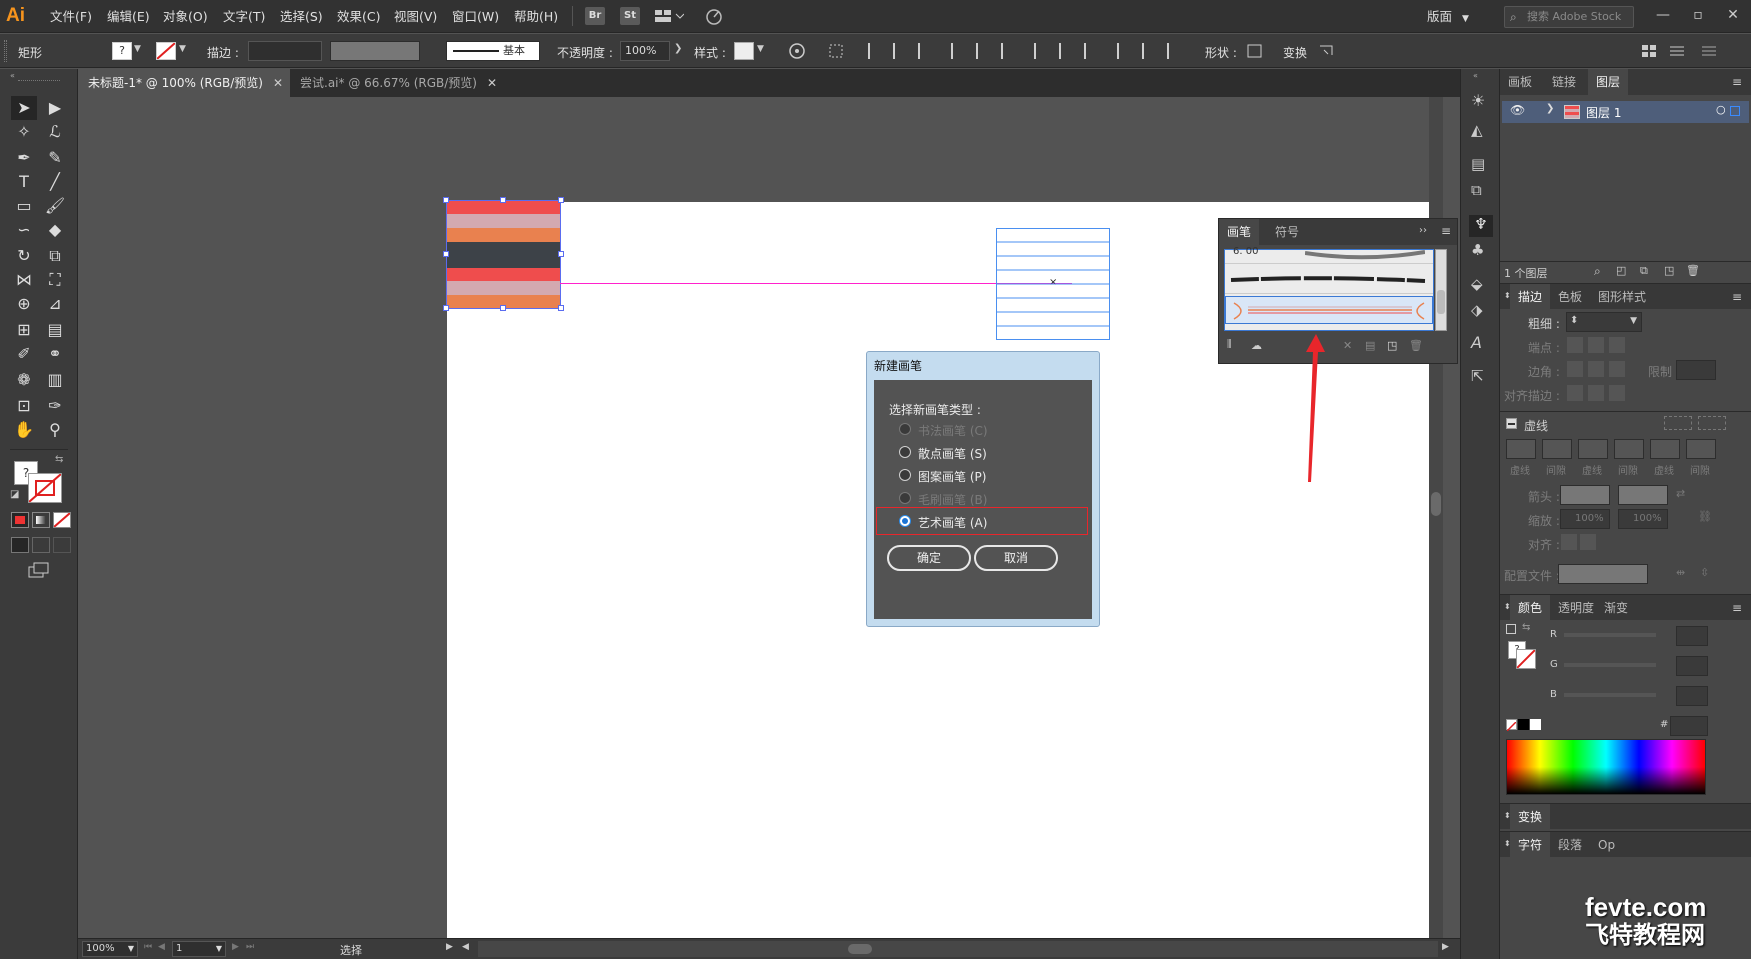  What do you see at coordinates (1698, 15) in the screenshot?
I see `maximize-button: ▫` at bounding box center [1698, 15].